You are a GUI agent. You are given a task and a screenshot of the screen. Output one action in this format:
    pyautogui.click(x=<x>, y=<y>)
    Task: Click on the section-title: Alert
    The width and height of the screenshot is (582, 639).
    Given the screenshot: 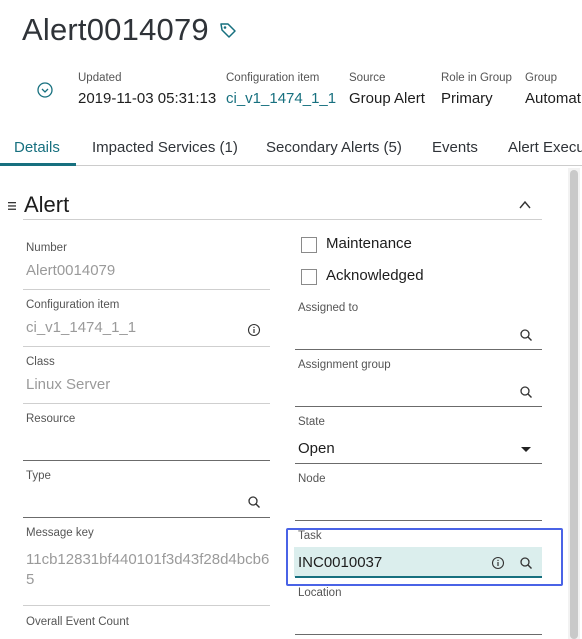 What is the action you would take?
    pyautogui.click(x=47, y=204)
    